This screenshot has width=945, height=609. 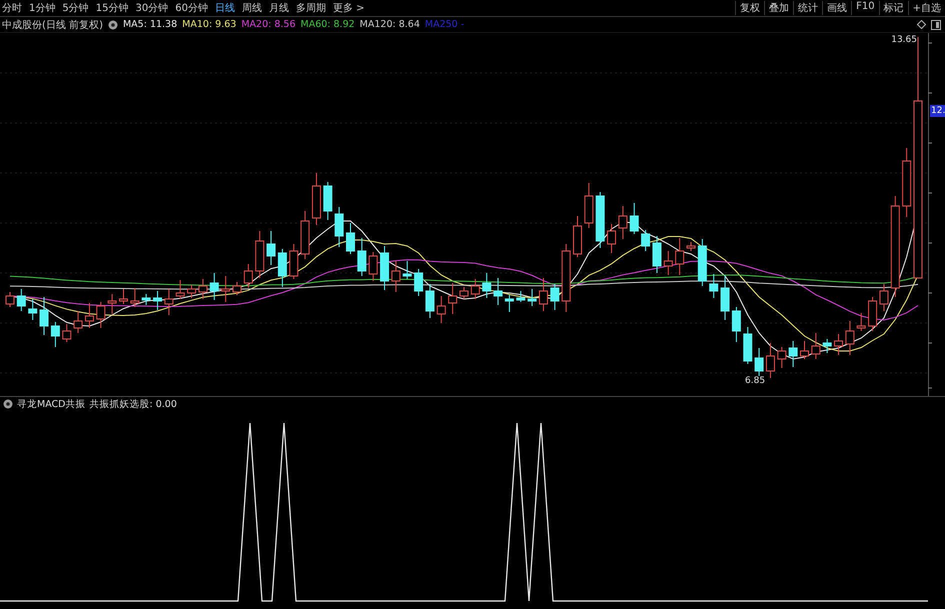 I want to click on toolbar-button: 标记, so click(x=893, y=8).